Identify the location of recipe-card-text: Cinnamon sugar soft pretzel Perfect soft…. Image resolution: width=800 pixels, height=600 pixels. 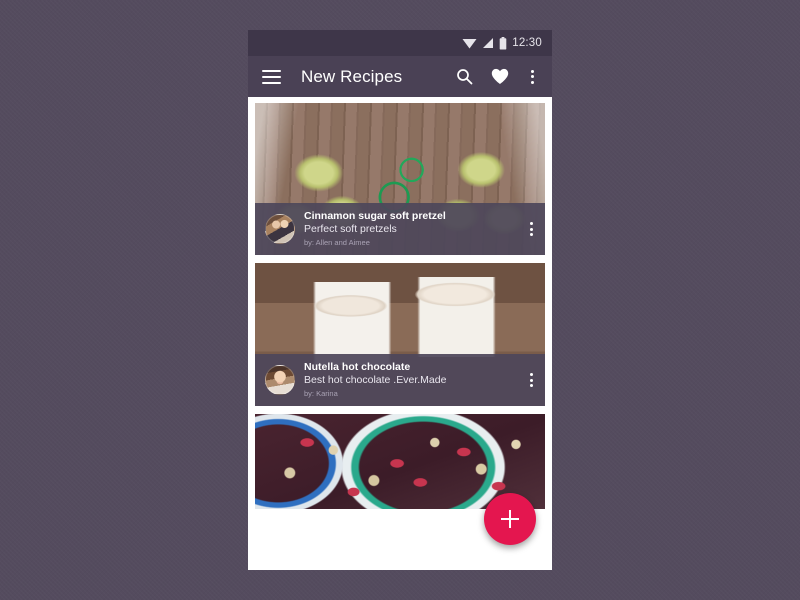
(415, 229).